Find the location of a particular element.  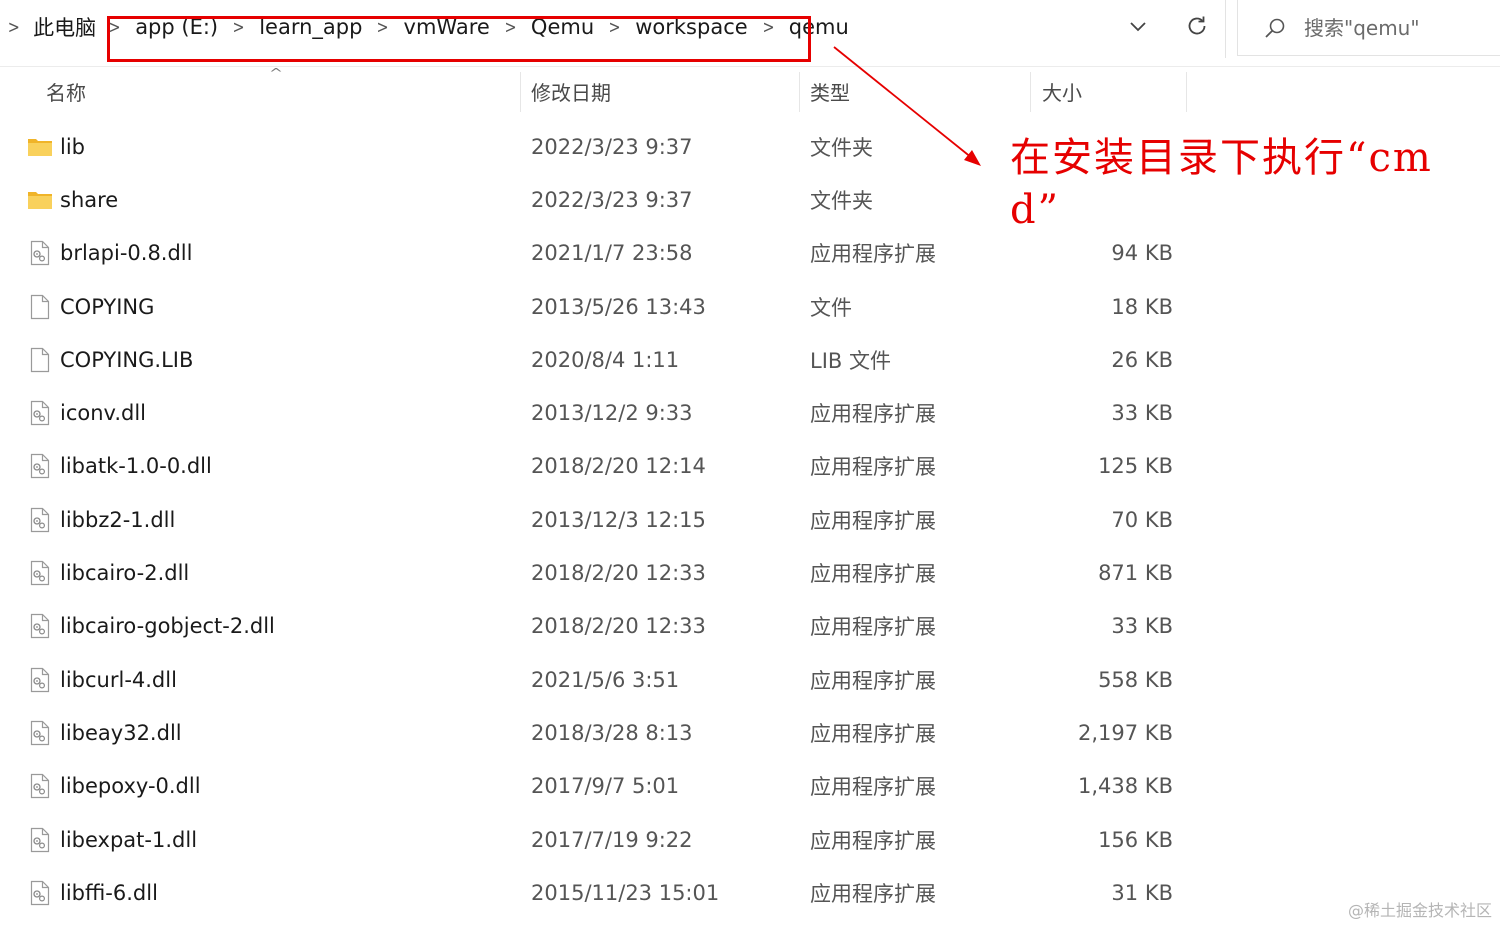

file-size: 26 KB is located at coordinates (1142, 359).